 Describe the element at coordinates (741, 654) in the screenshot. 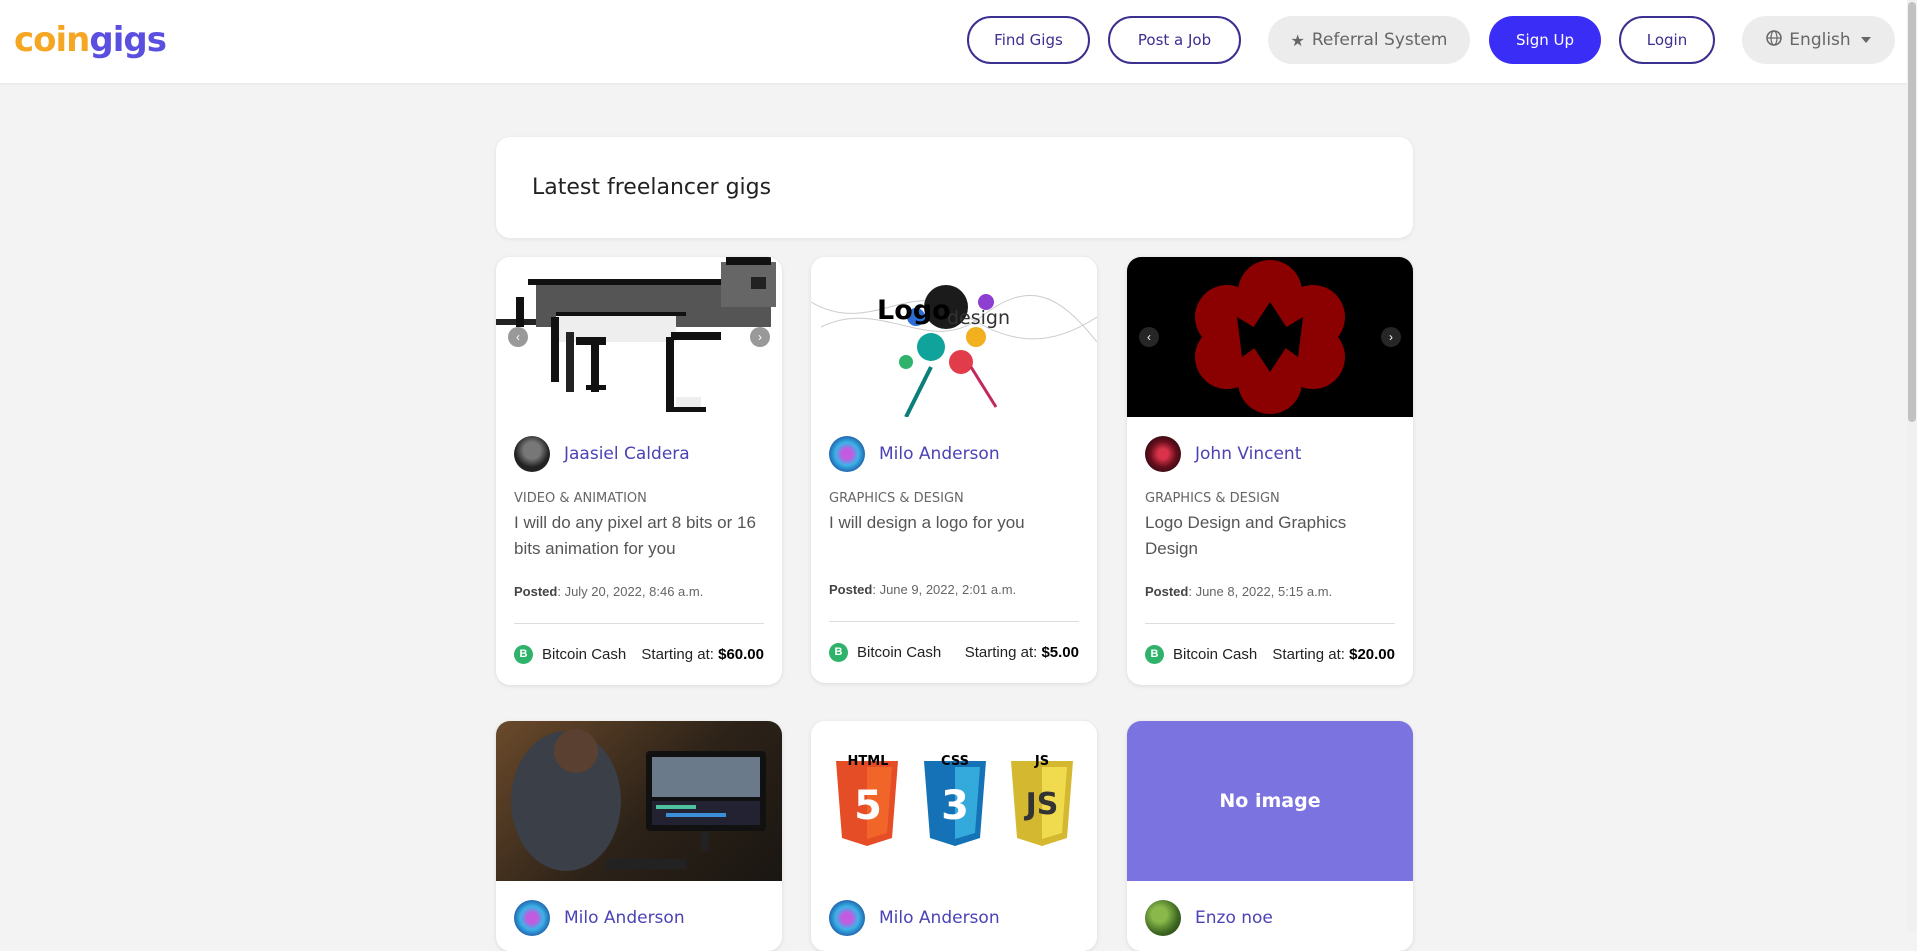

I see `price-value: $60.00` at that location.